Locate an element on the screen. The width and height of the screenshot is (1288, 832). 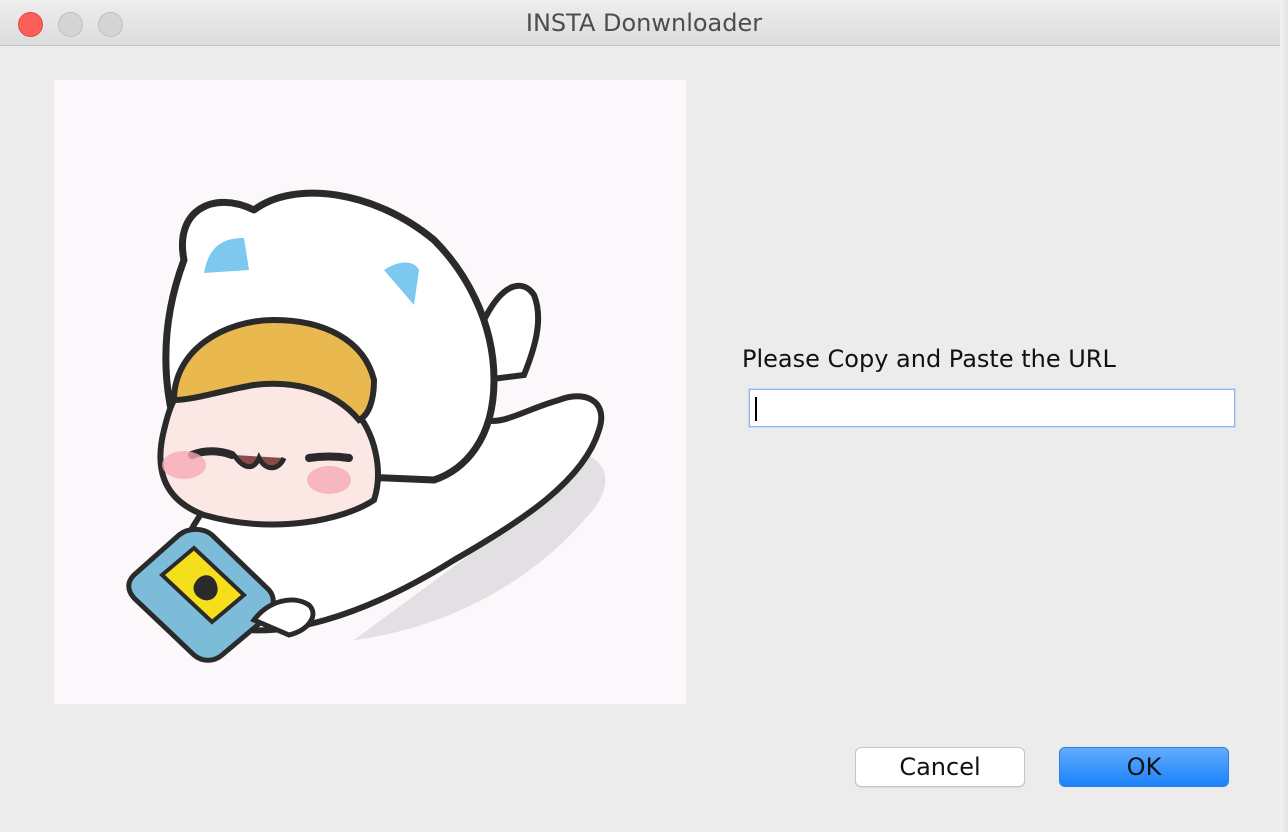
text-caret is located at coordinates (756, 409).